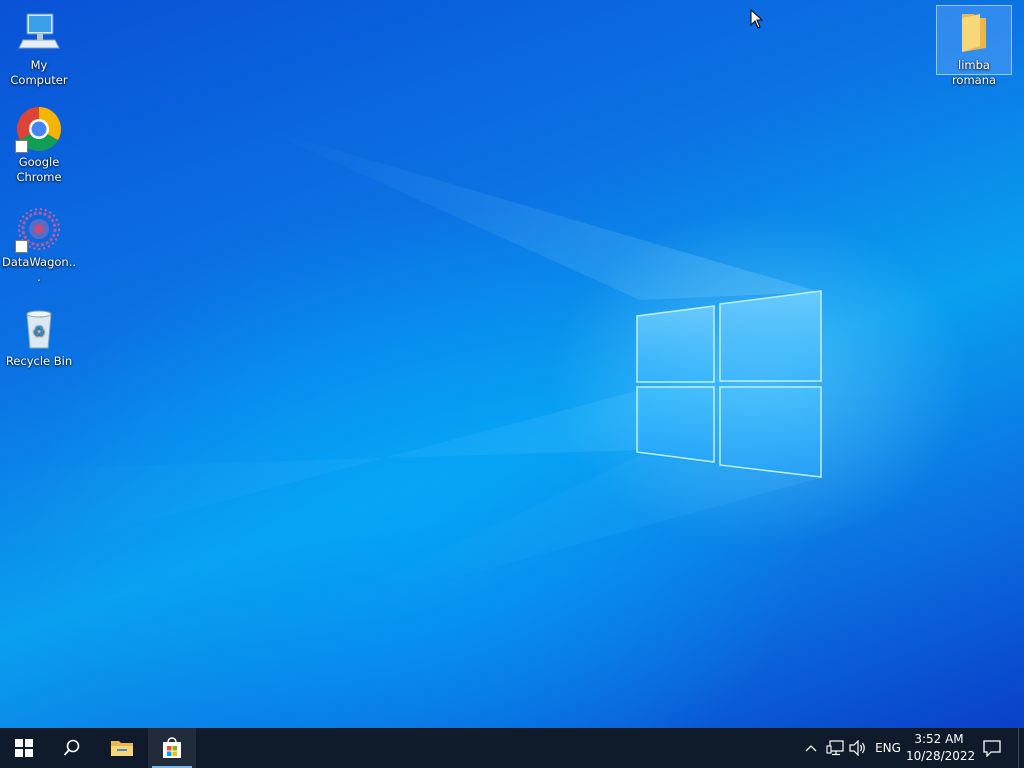 This screenshot has width=1024, height=768. I want to click on mouse-cursor-icon, so click(757, 19).